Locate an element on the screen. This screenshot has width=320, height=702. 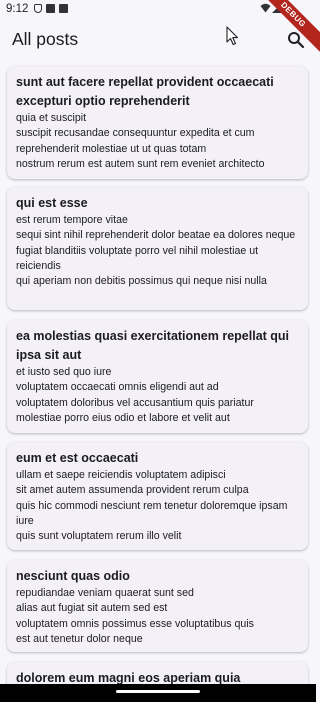
mouse-cursor-icon is located at coordinates (232, 36).